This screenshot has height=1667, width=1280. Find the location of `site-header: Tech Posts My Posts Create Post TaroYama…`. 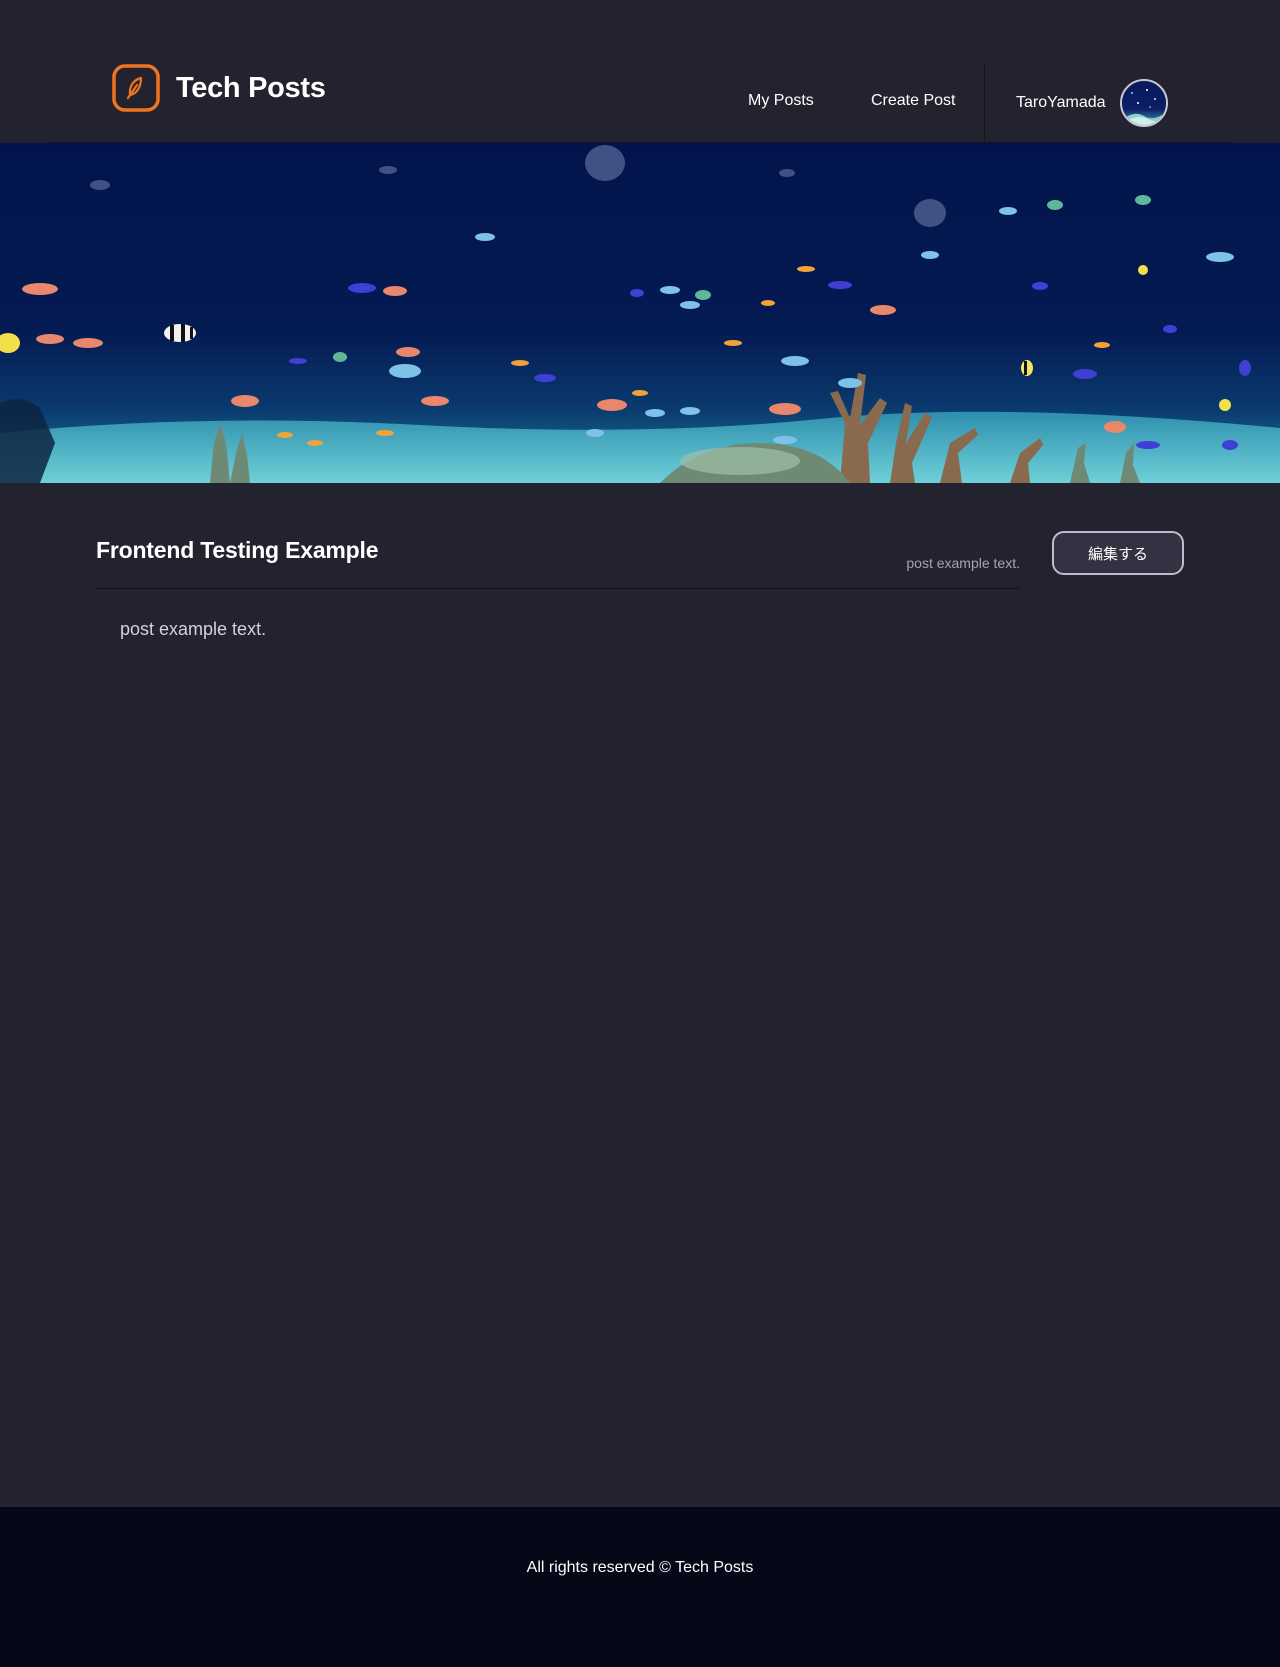

site-header: Tech Posts My Posts Create Post TaroYama… is located at coordinates (640, 71).